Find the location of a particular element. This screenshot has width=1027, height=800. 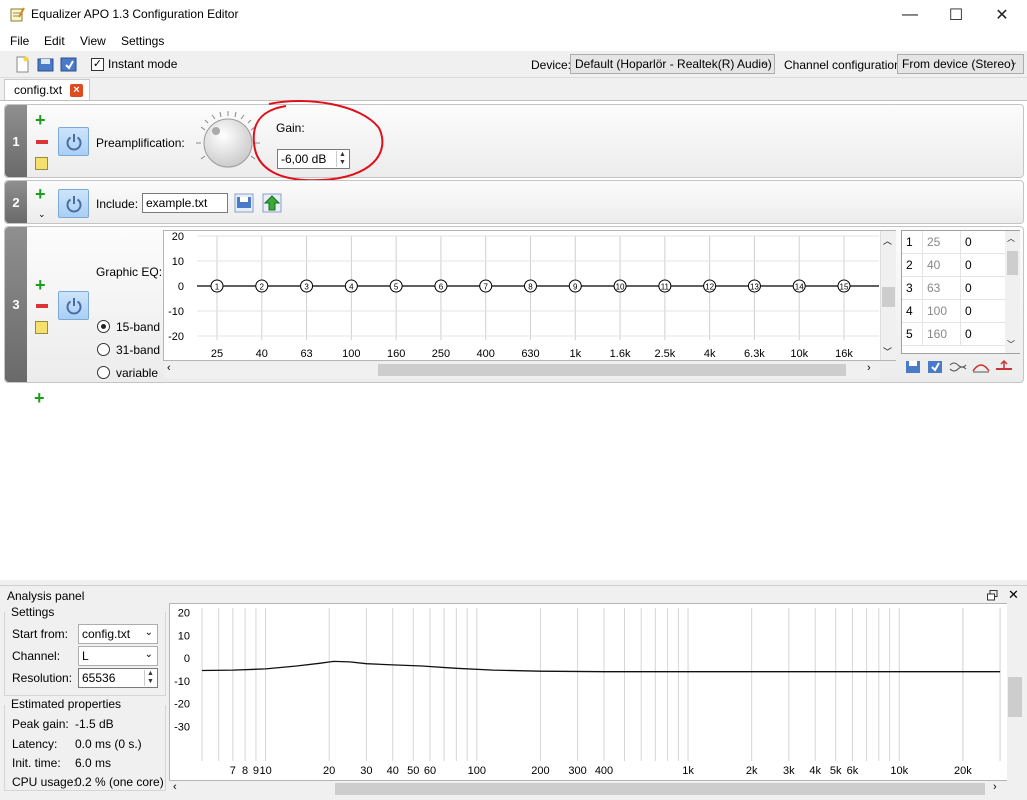

close-panel-icon: ✕ is located at coordinates (1013, 595).